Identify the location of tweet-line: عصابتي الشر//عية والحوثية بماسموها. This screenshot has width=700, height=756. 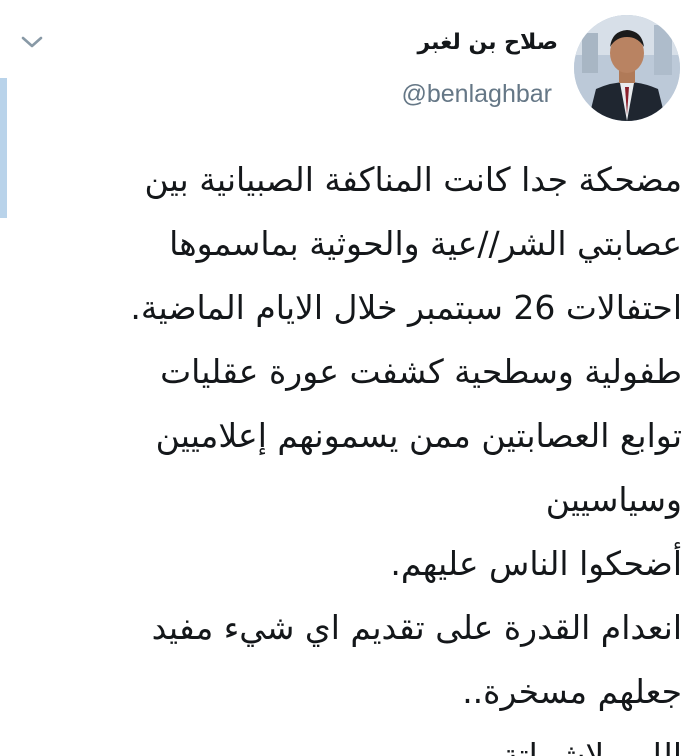
(425, 243).